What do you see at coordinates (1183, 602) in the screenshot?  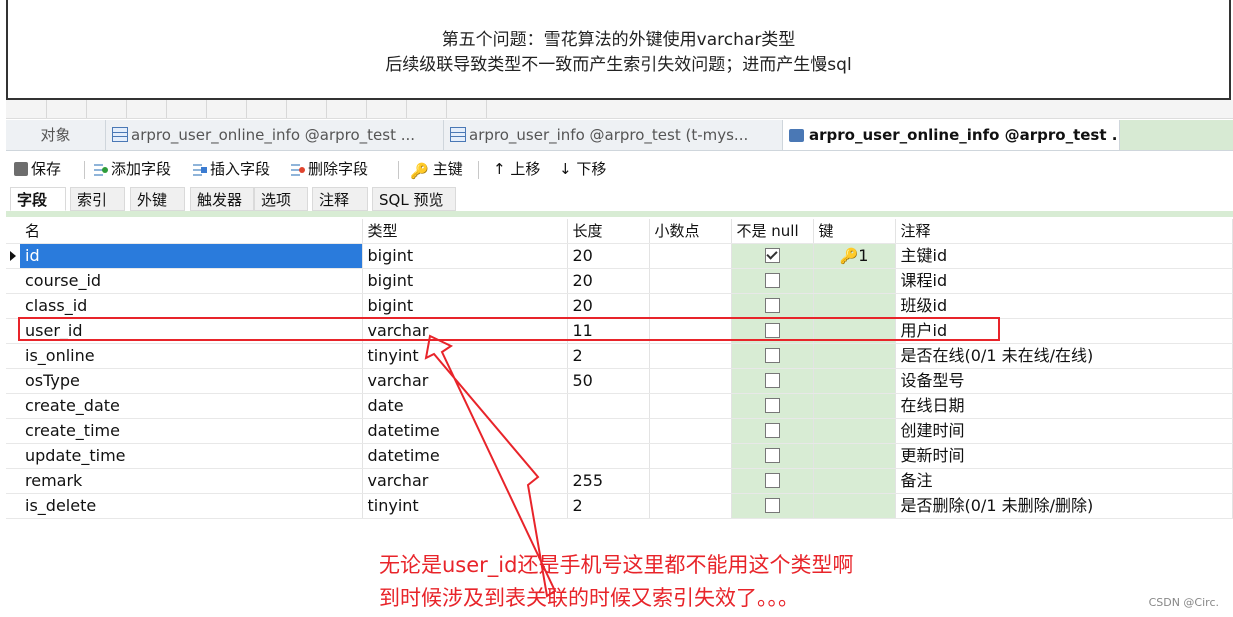 I see `watermark: CSDN @Circ.` at bounding box center [1183, 602].